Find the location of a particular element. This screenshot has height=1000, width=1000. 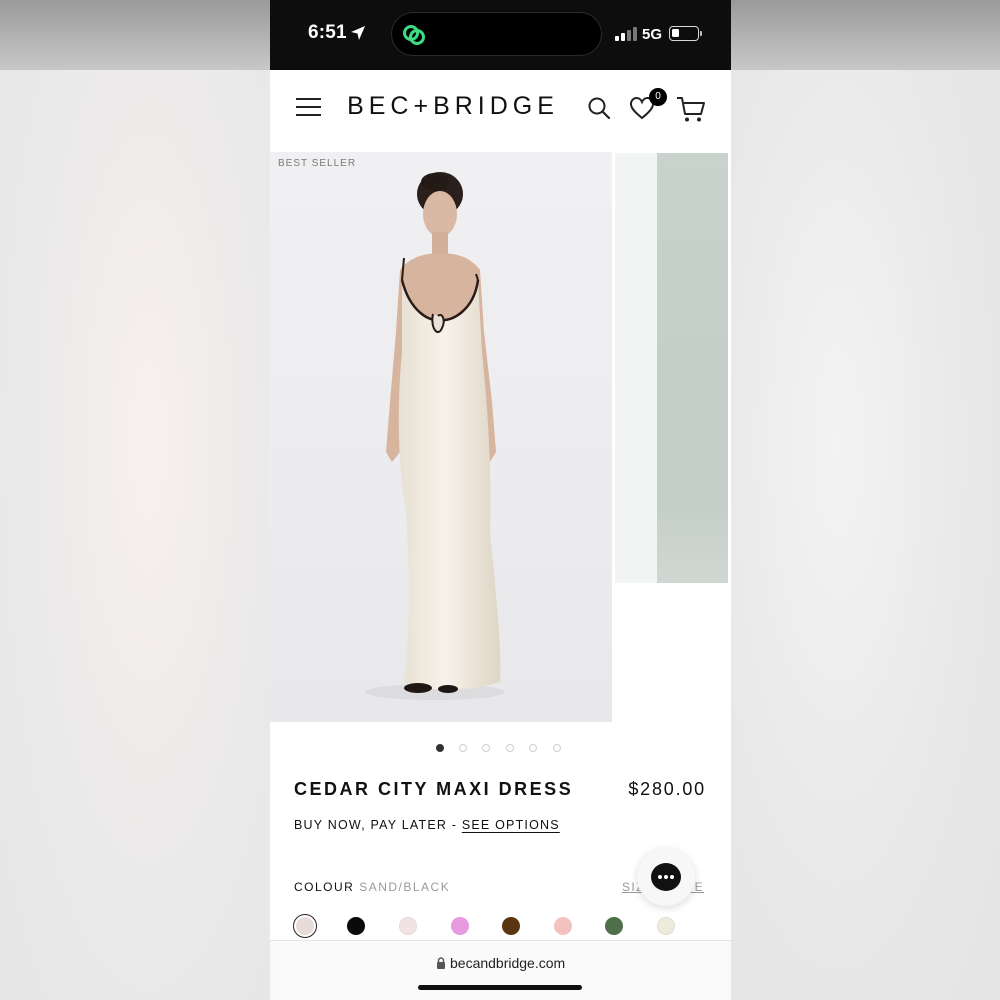

network-type: 5G is located at coordinates (652, 34).